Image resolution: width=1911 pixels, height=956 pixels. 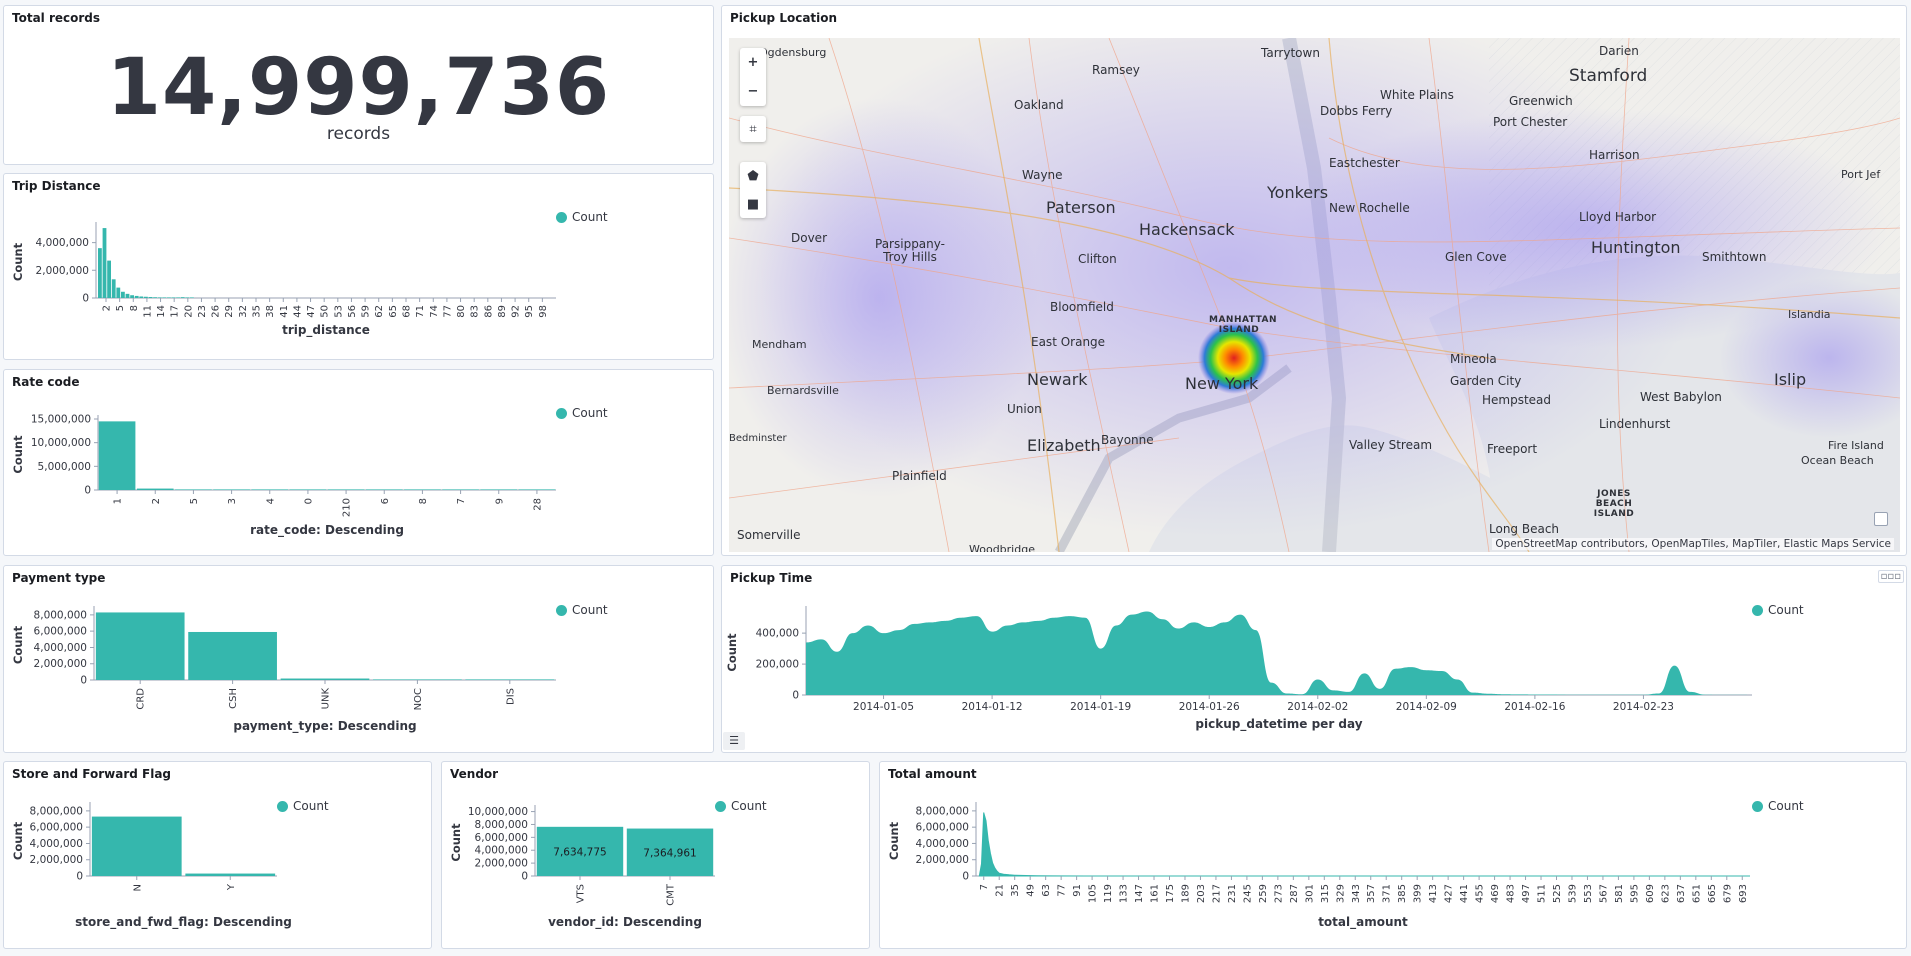 What do you see at coordinates (137, 887) in the screenshot?
I see `x-tick-label: N` at bounding box center [137, 887].